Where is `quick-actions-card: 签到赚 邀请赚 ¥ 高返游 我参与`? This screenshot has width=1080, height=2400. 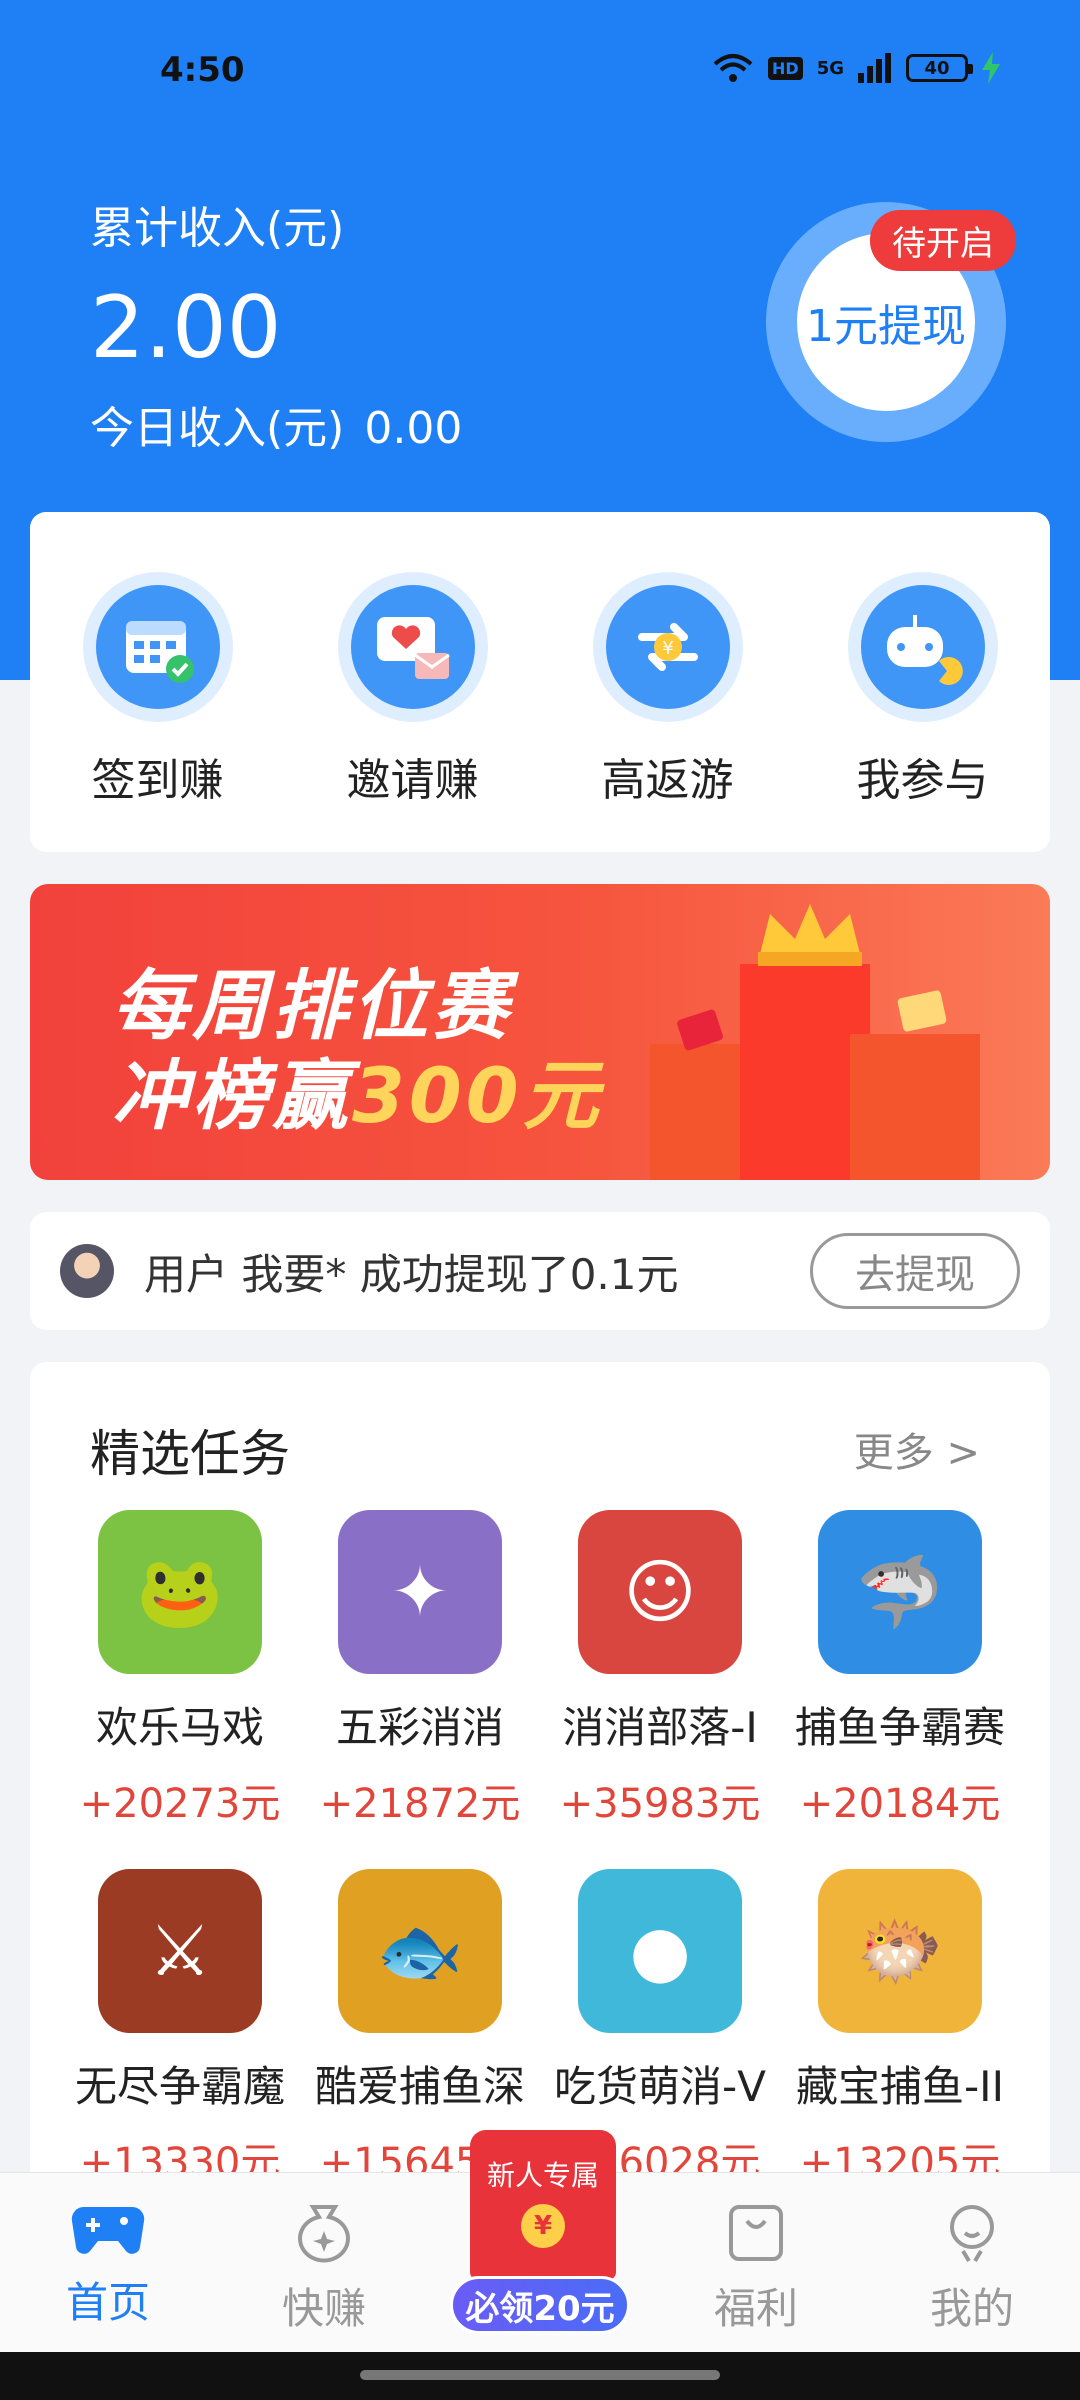
quick-actions-card: 签到赚 邀请赚 ¥ 高返游 我参与 is located at coordinates (540, 682).